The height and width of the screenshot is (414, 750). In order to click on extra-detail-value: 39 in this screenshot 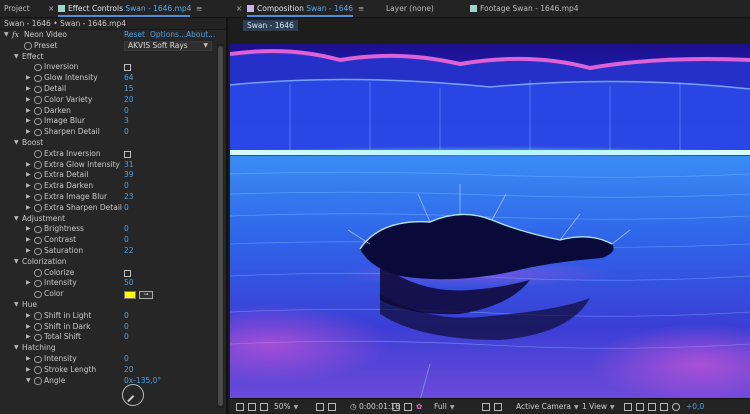, I will do `click(129, 175)`.